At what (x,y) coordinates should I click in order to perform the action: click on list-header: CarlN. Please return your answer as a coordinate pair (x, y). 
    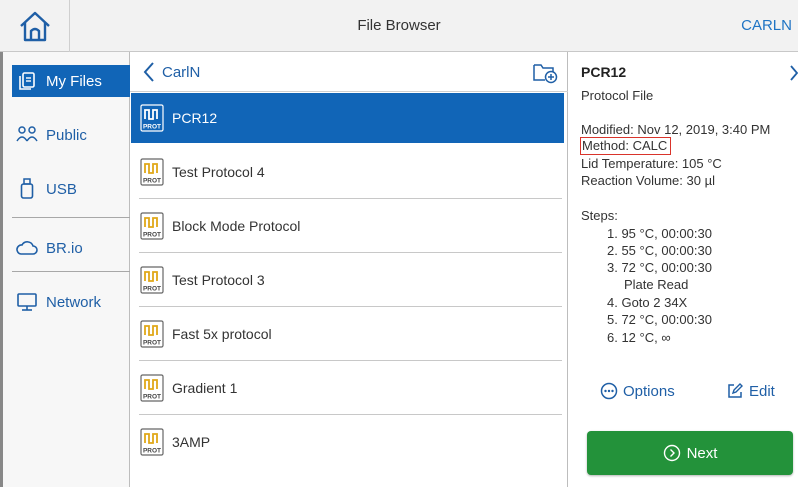
    Looking at the image, I should click on (349, 72).